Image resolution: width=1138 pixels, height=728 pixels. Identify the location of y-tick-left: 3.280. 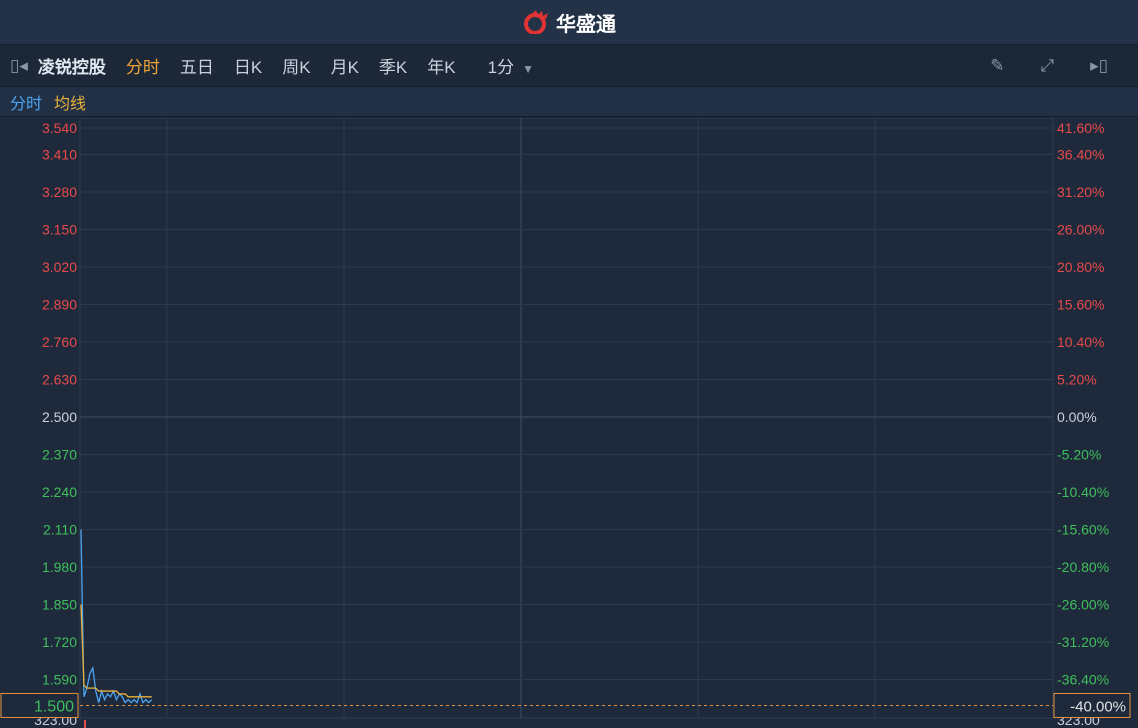
(59, 192).